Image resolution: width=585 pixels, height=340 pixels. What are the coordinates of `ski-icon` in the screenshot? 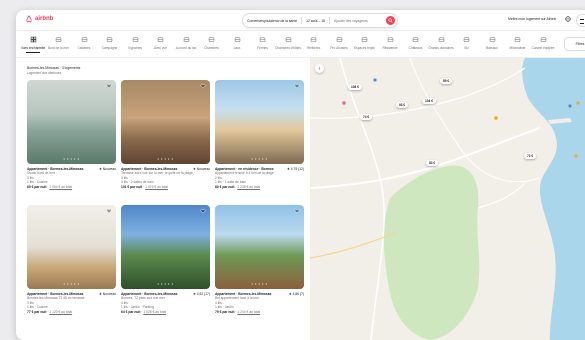 It's located at (466, 39).